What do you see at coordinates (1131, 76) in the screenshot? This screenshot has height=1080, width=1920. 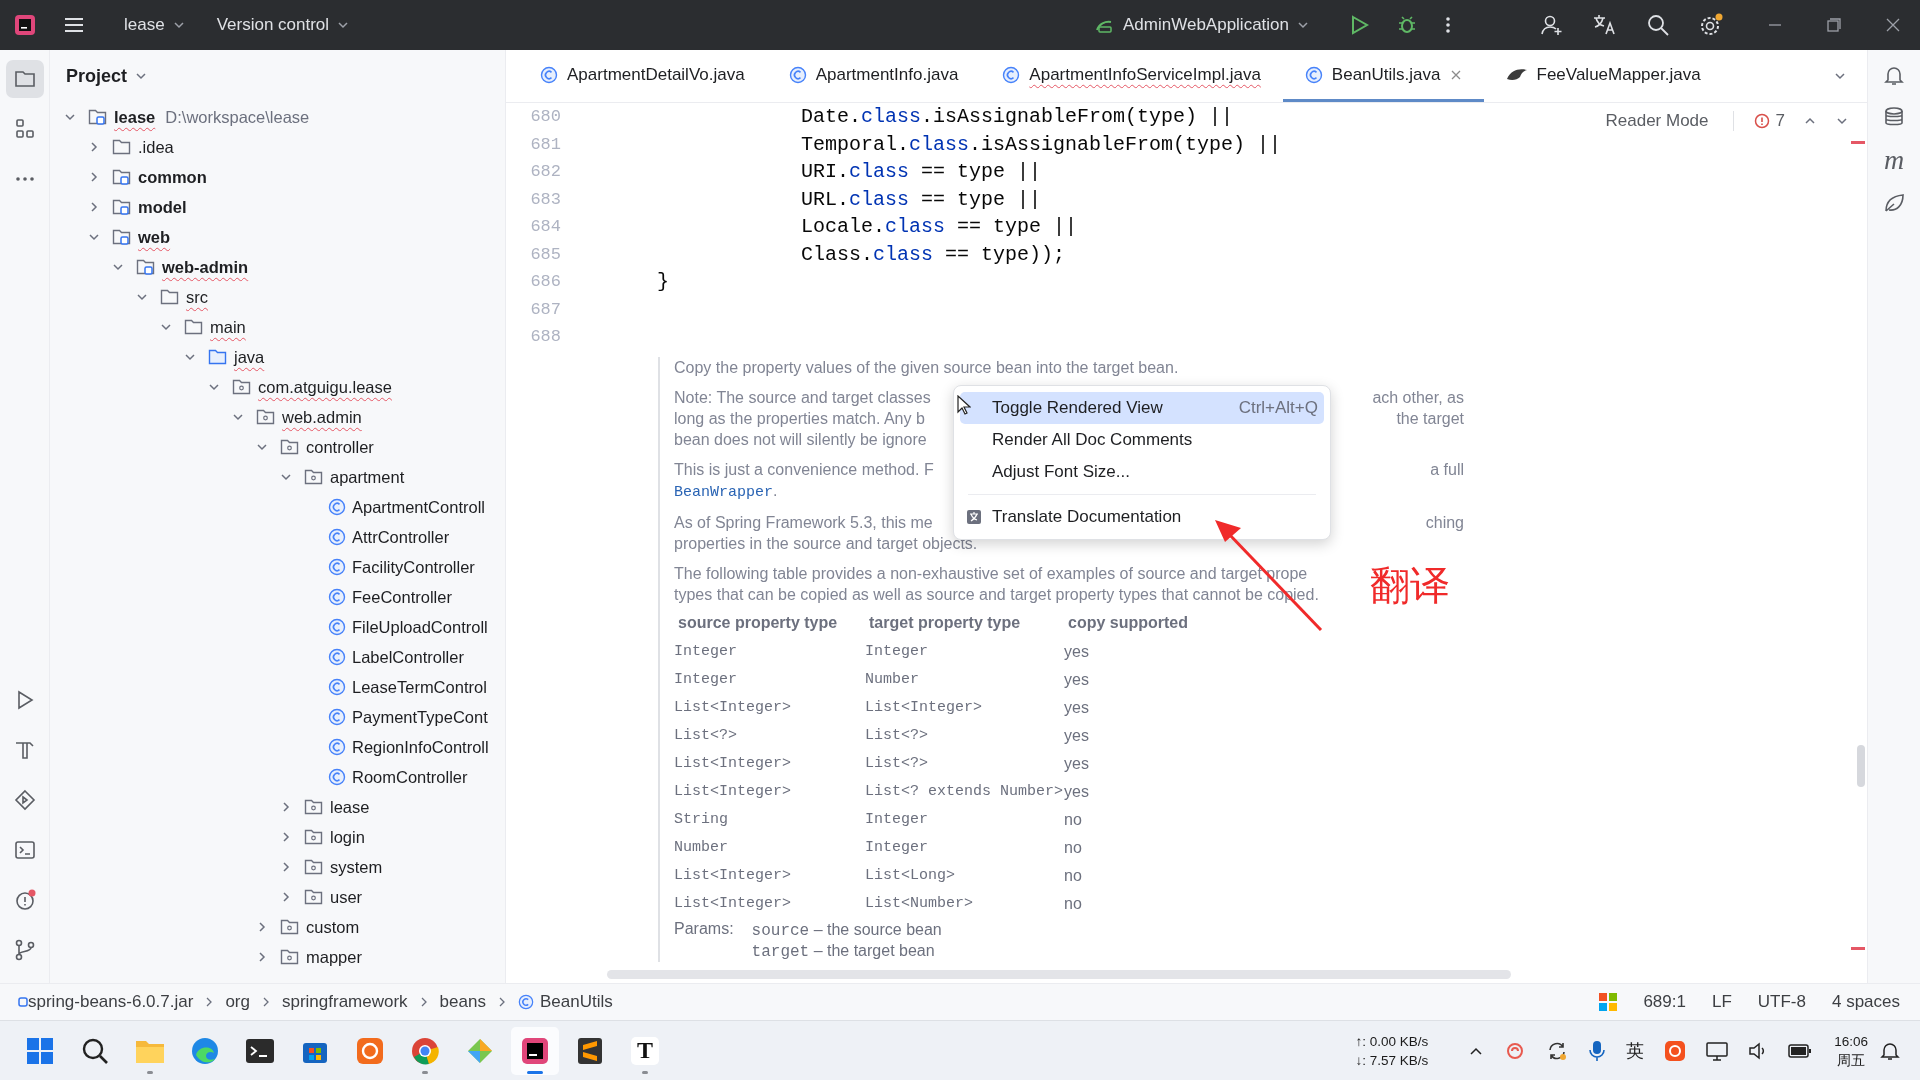 I see `editor-tab: ApartmentInfoServiceImpl.java` at bounding box center [1131, 76].